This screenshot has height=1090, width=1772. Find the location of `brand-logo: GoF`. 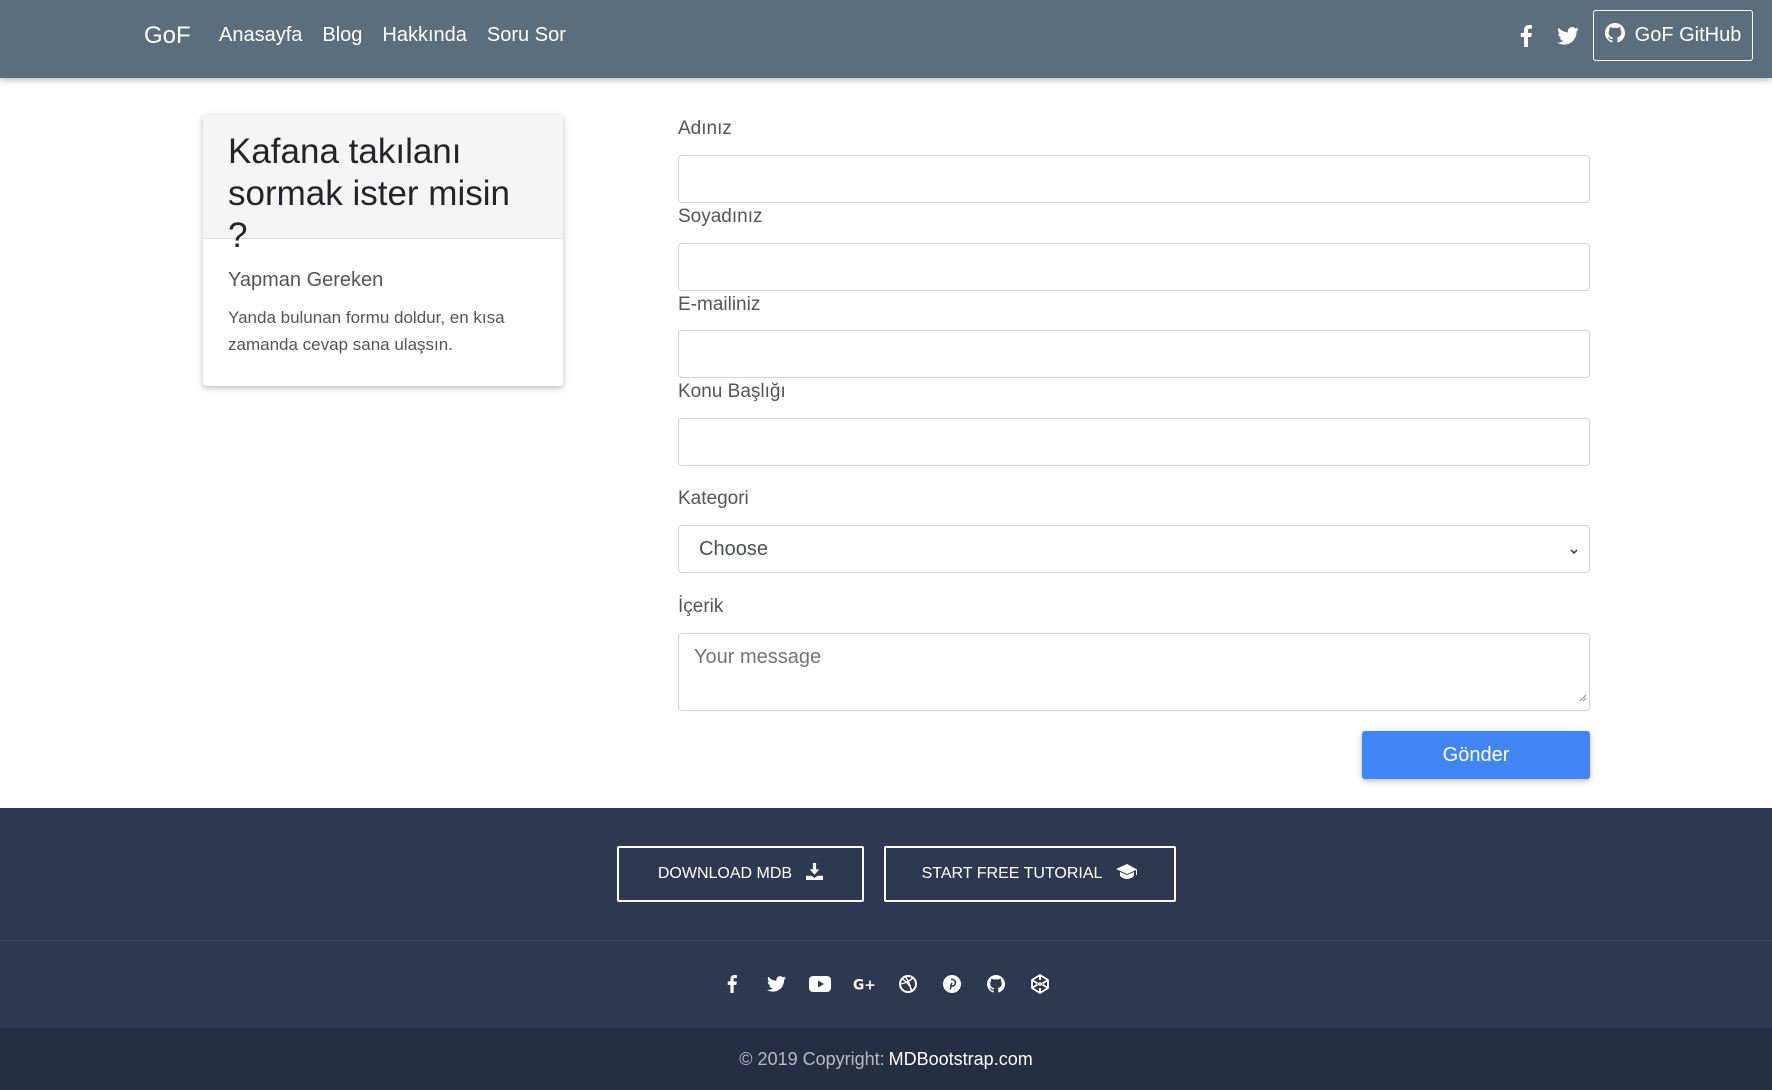

brand-logo: GoF is located at coordinates (167, 36).